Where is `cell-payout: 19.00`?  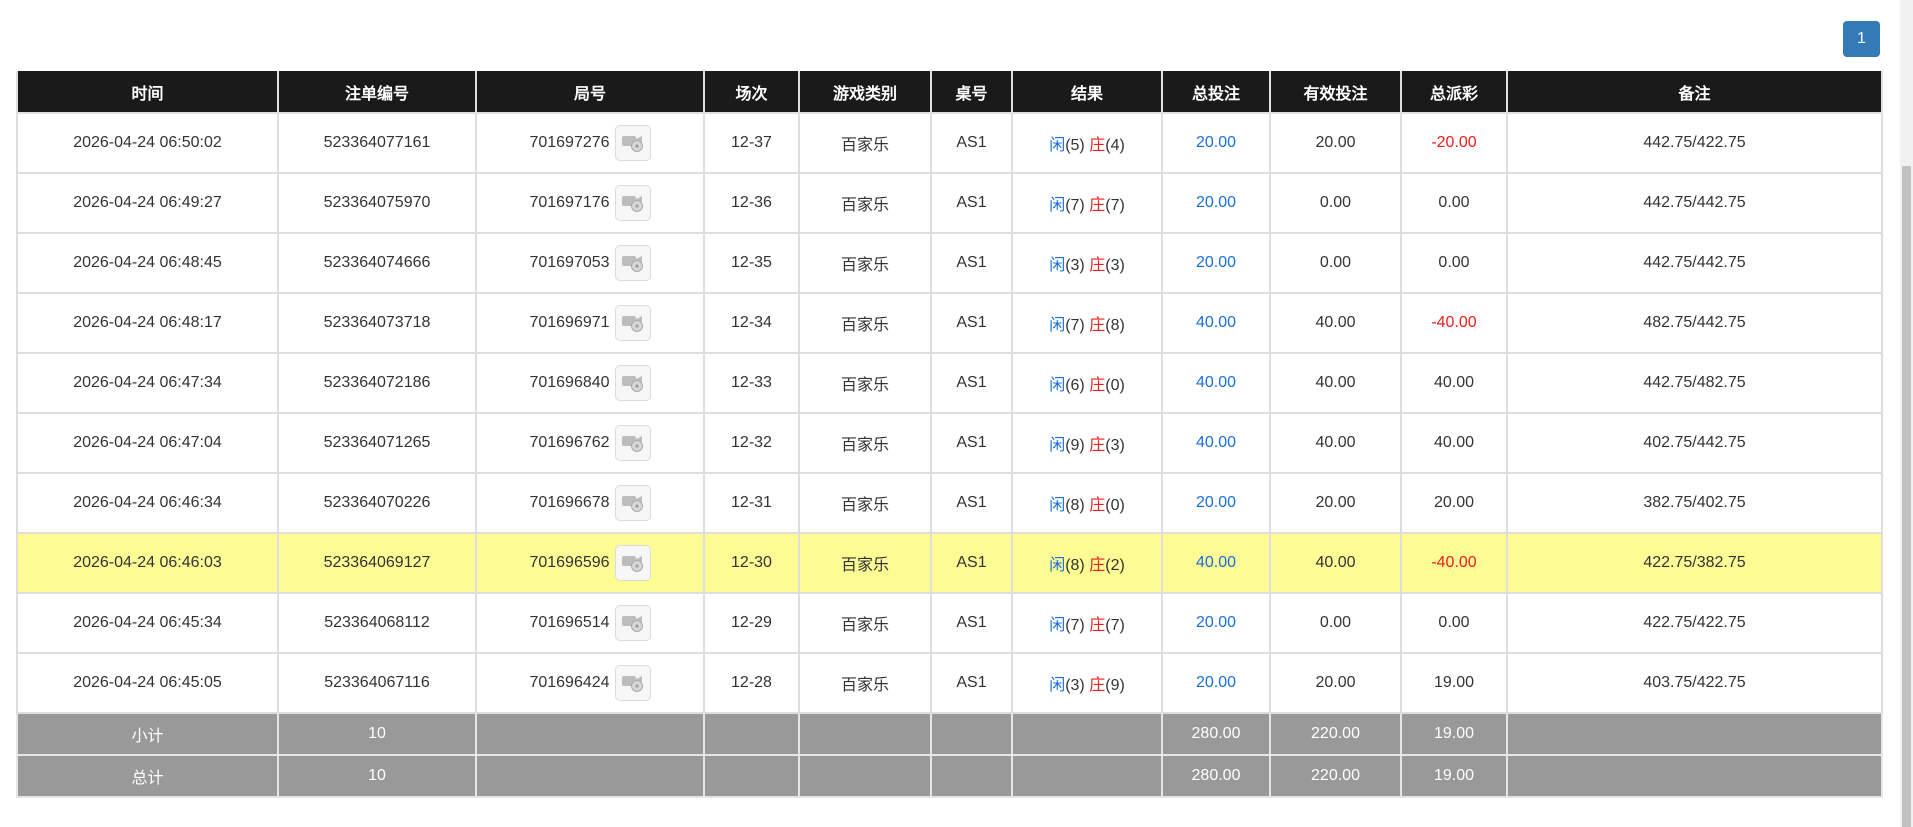
cell-payout: 19.00 is located at coordinates (1454, 683).